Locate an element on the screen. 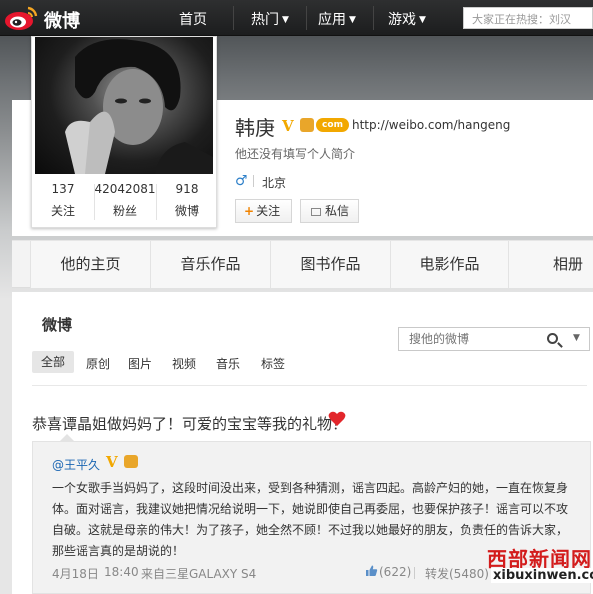  male-icon: ♂ is located at coordinates (241, 181).